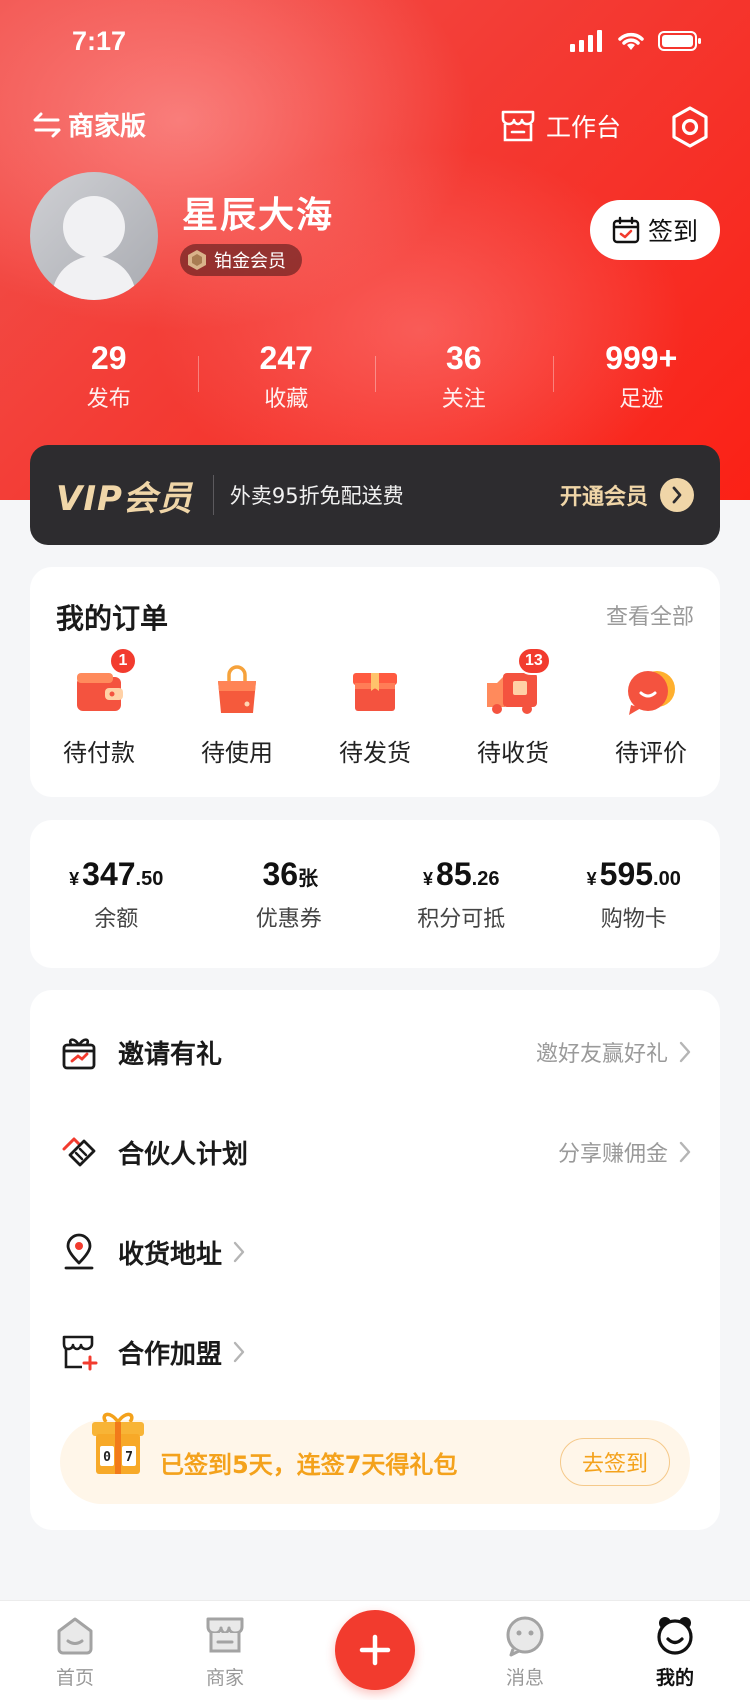  Describe the element at coordinates (375, 691) in the screenshot. I see `package-box-icon` at that location.